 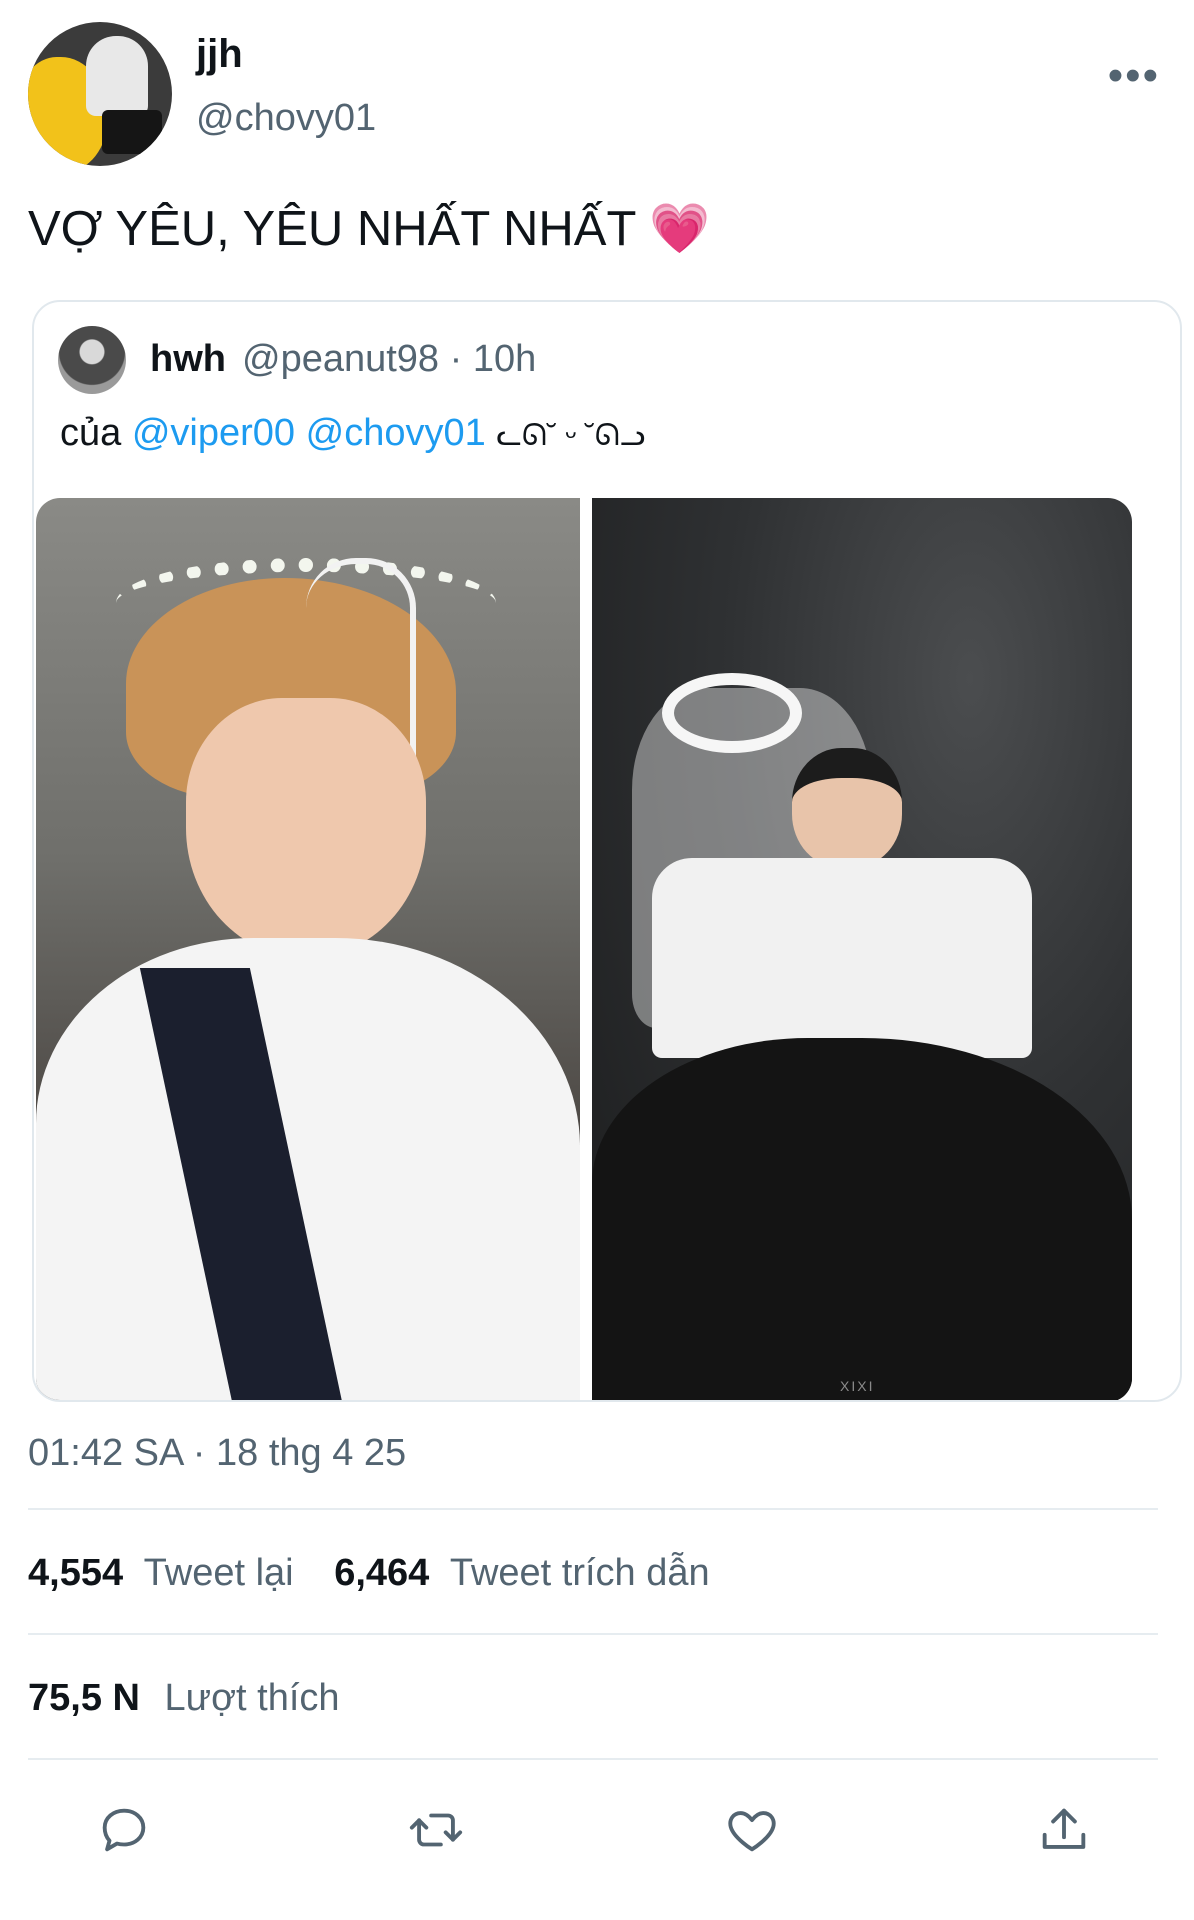 I want to click on author-name: jjh, so click(x=219, y=54).